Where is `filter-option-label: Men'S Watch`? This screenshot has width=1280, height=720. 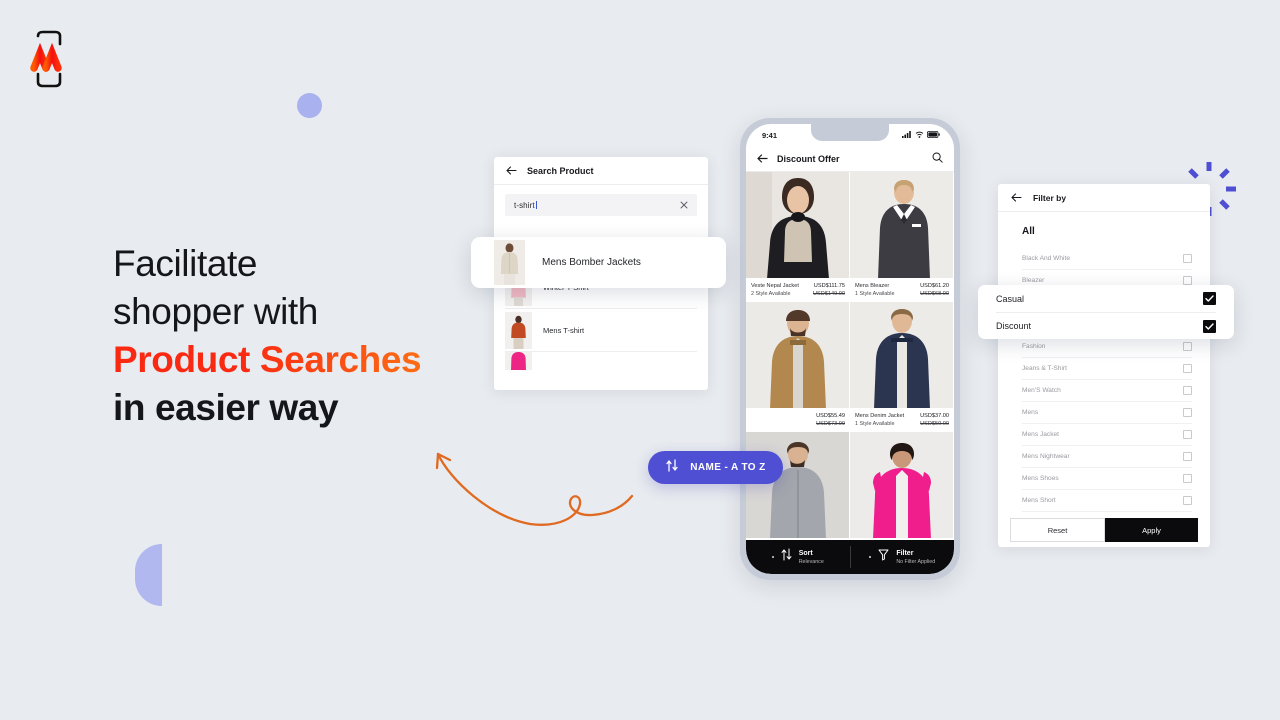
filter-option-label: Men'S Watch is located at coordinates (1041, 390).